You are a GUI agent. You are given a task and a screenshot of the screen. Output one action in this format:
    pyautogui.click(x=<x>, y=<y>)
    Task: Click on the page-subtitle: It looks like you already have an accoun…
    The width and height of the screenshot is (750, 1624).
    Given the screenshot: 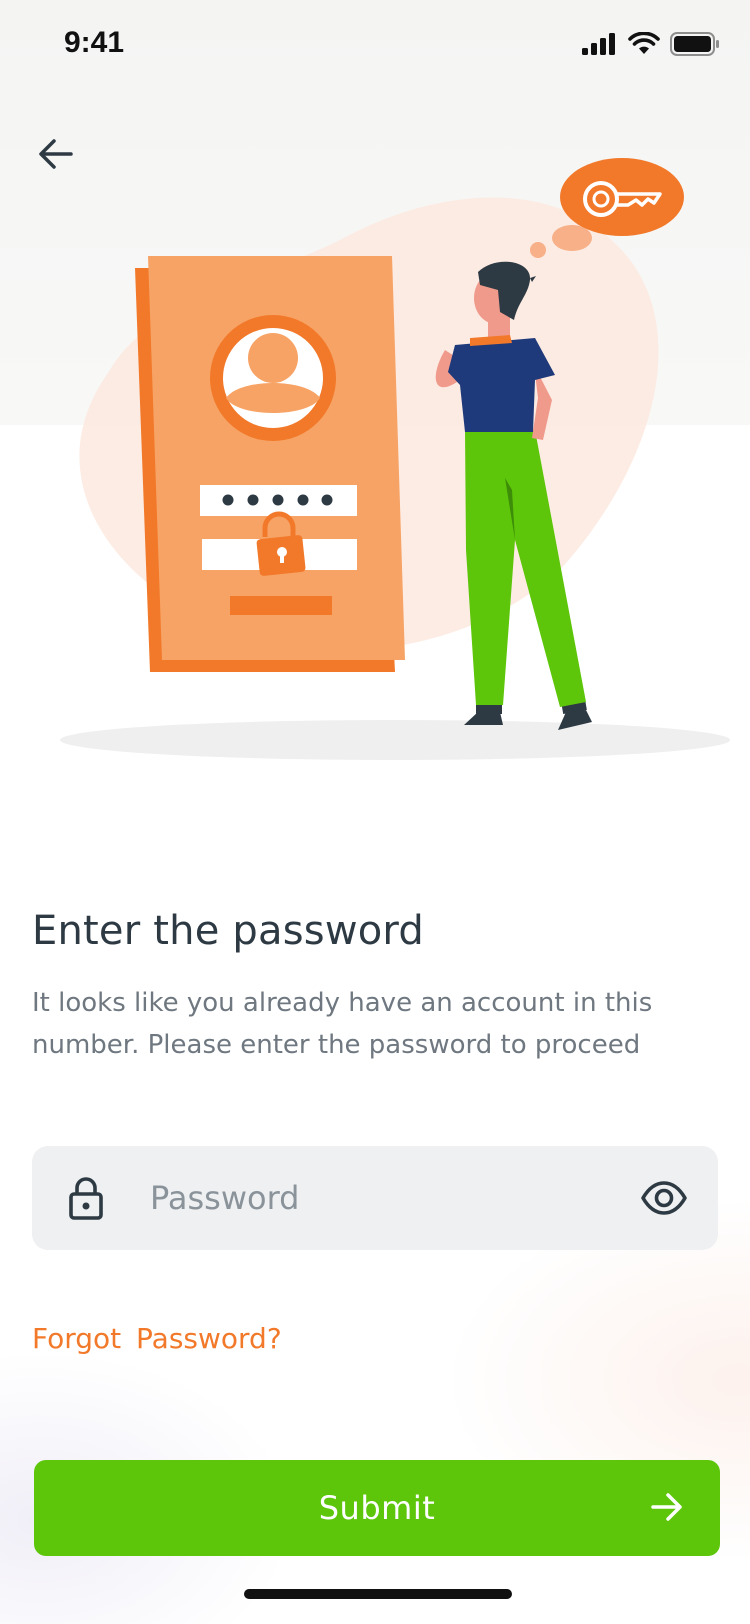 What is the action you would take?
    pyautogui.click(x=342, y=1024)
    